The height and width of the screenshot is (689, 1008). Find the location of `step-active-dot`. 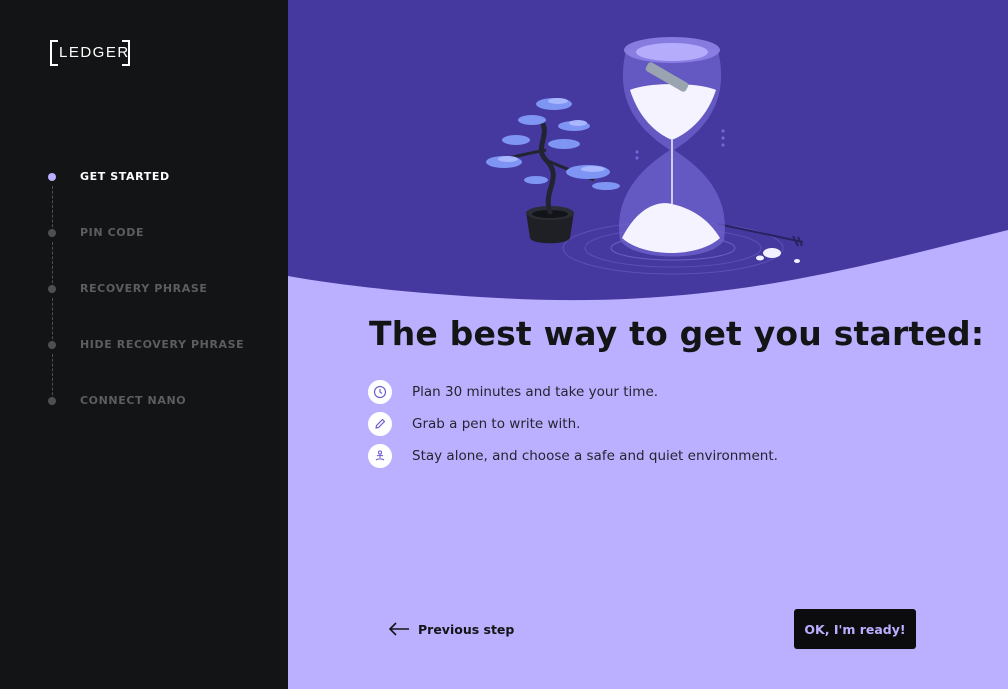

step-active-dot is located at coordinates (52, 177).